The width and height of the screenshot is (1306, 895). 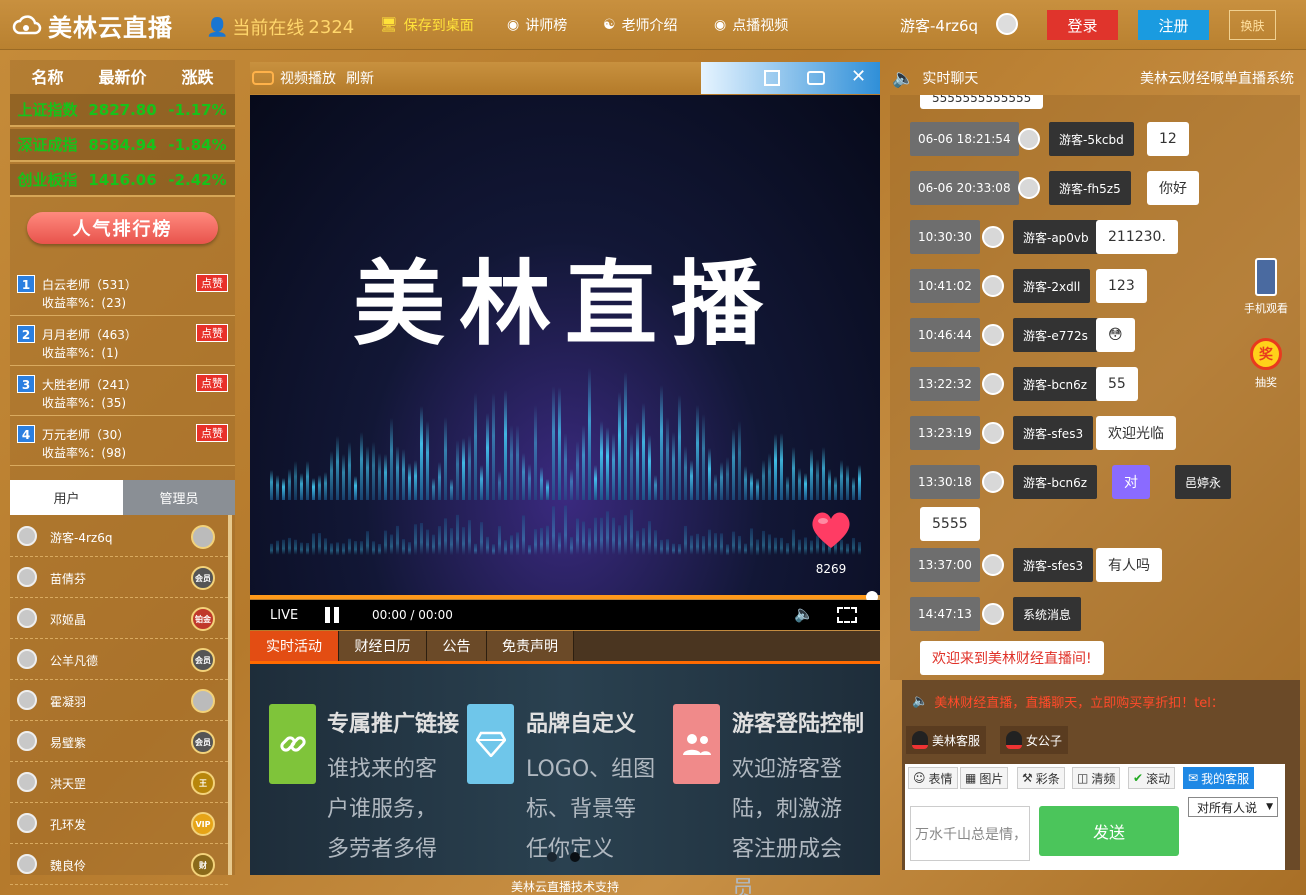 What do you see at coordinates (68, 825) in the screenshot?
I see `user-name: 孔环发` at bounding box center [68, 825].